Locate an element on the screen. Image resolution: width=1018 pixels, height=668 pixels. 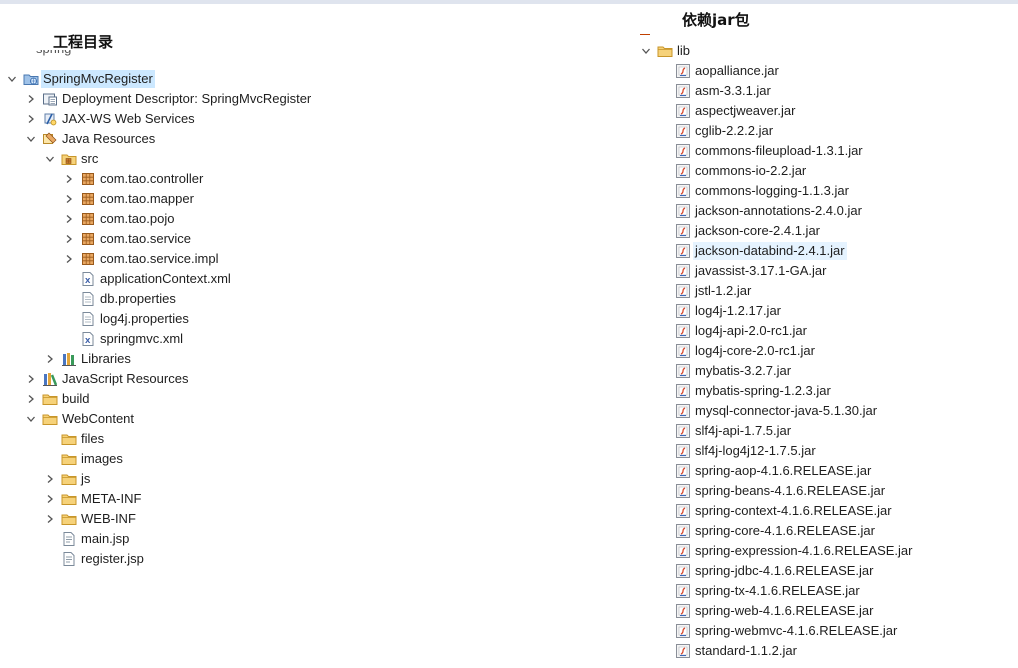
jar-item-jackson-databind-2-4-1-jar: jackson-databind-2.4.1.jar is located at coordinates (751, 251).